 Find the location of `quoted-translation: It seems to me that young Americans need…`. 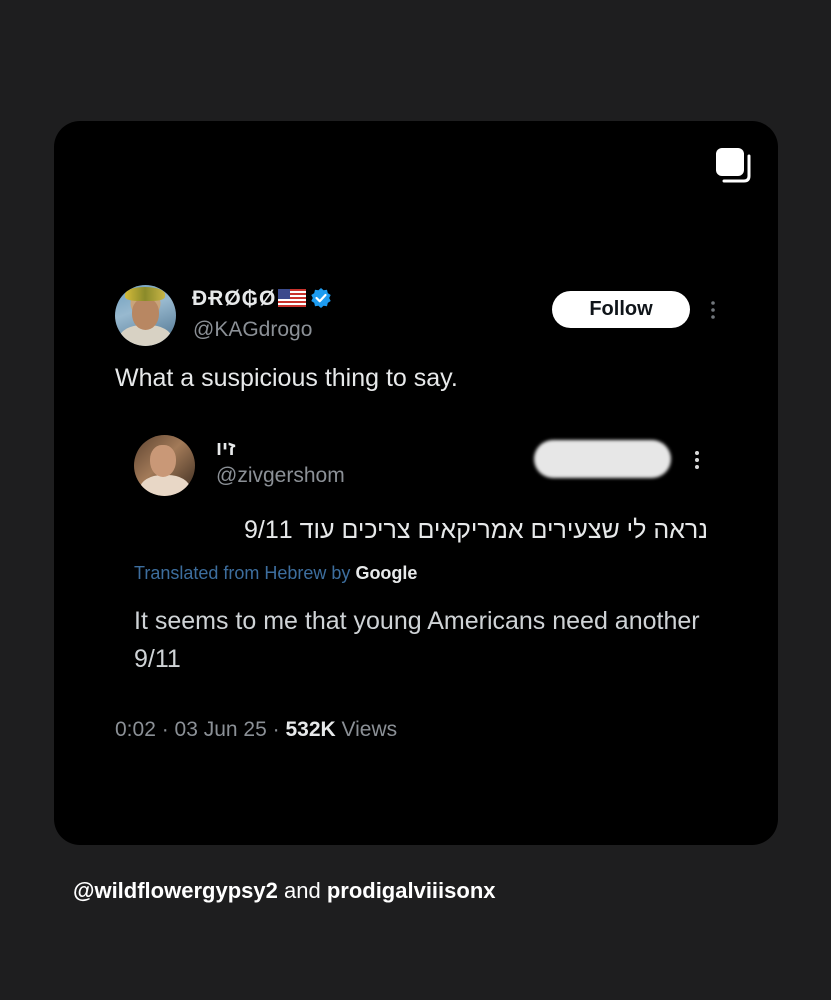

quoted-translation: It seems to me that young Americans need… is located at coordinates (417, 640).